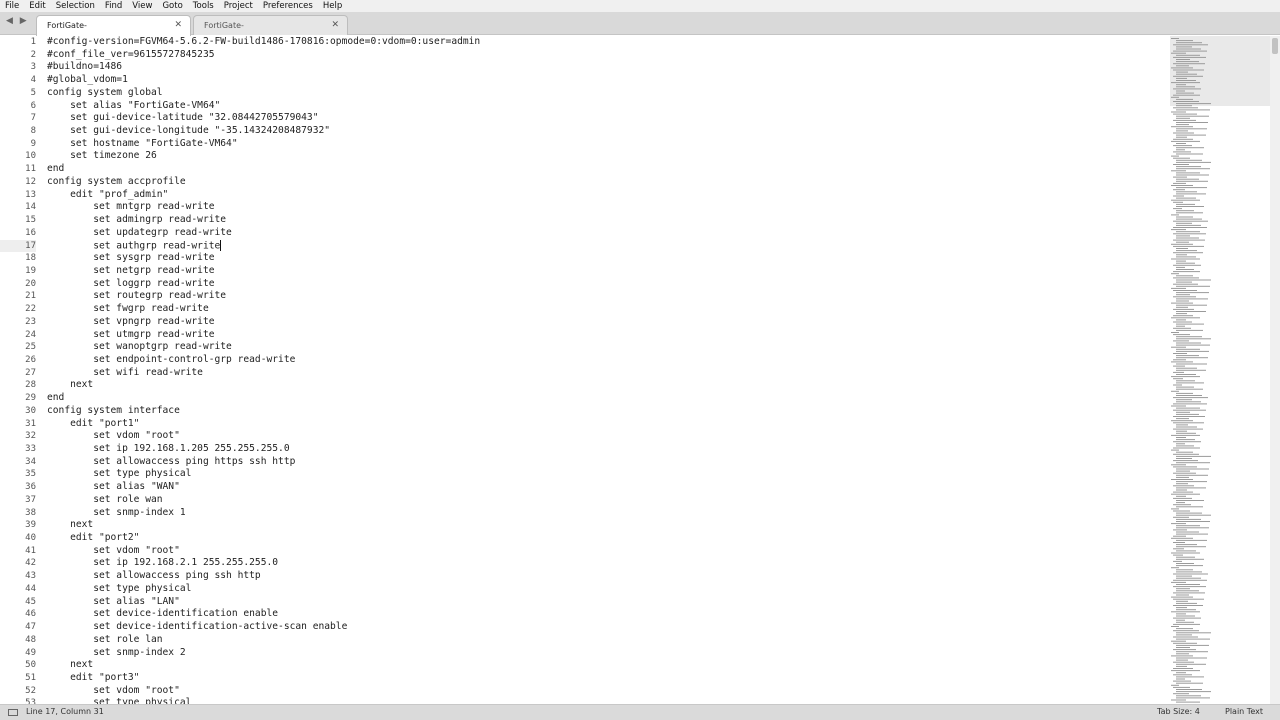 Image resolution: width=1280 pixels, height=720 pixels. Describe the element at coordinates (607, 156) in the screenshot. I see `code-line: set timezone 26` at that location.